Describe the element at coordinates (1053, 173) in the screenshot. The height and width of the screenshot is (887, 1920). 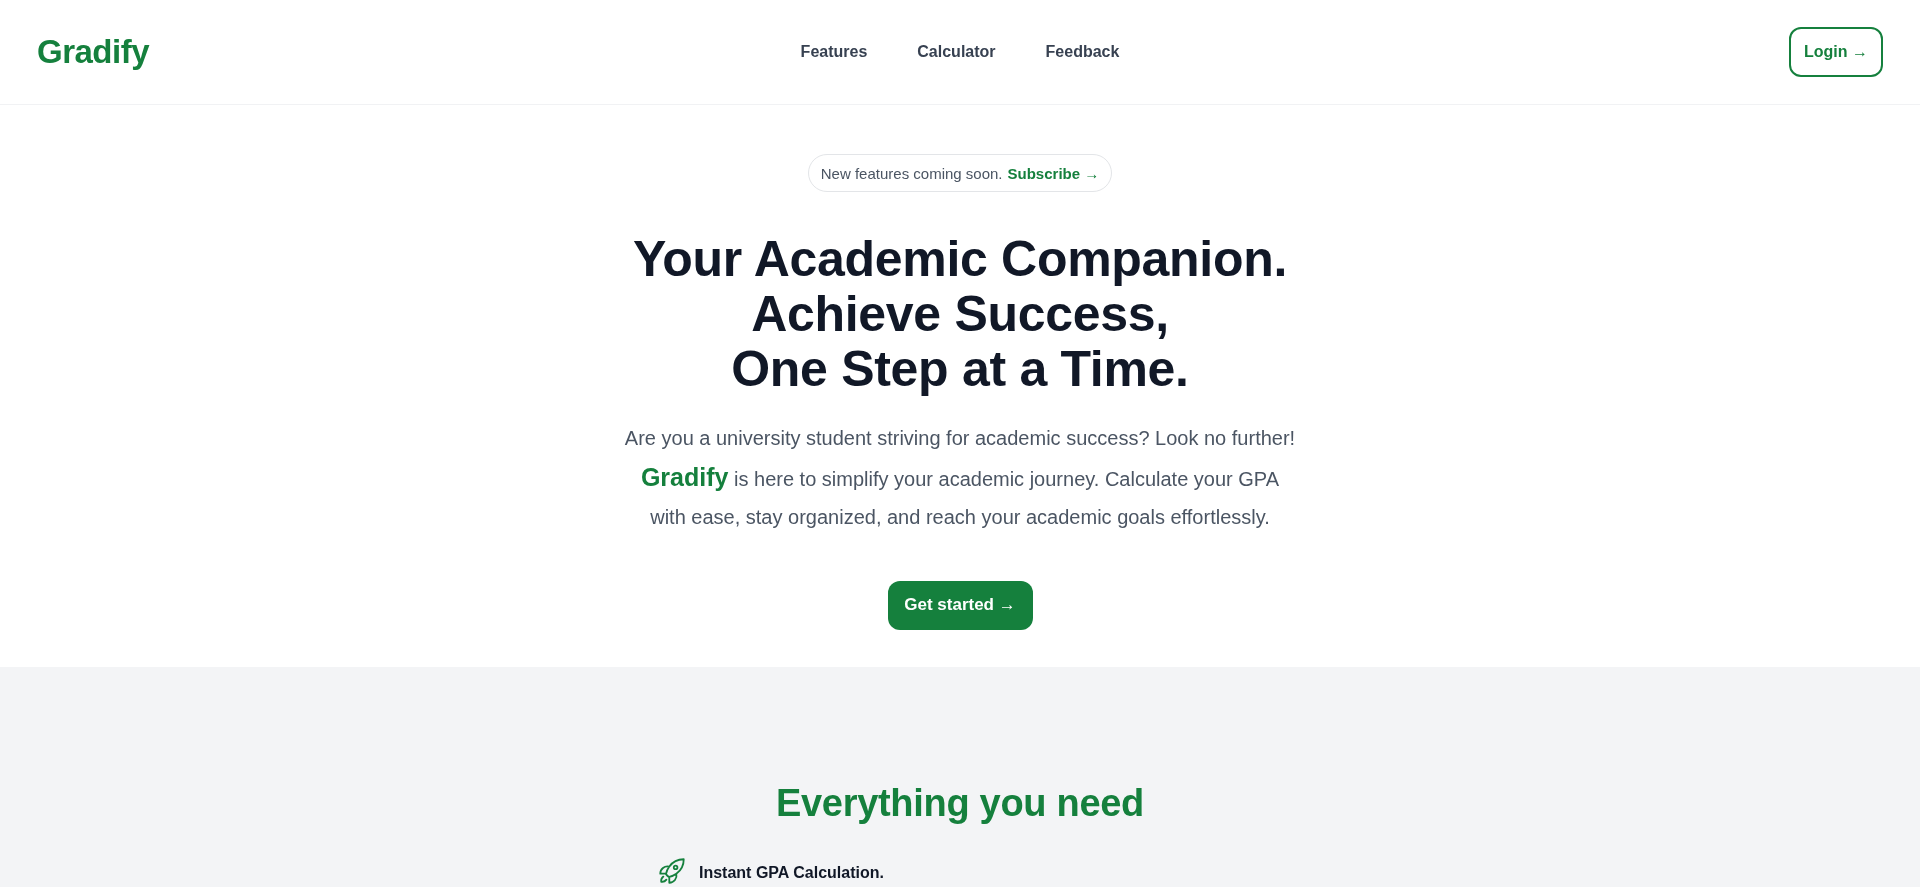
I see `subscribe-link: Subscribe →` at that location.